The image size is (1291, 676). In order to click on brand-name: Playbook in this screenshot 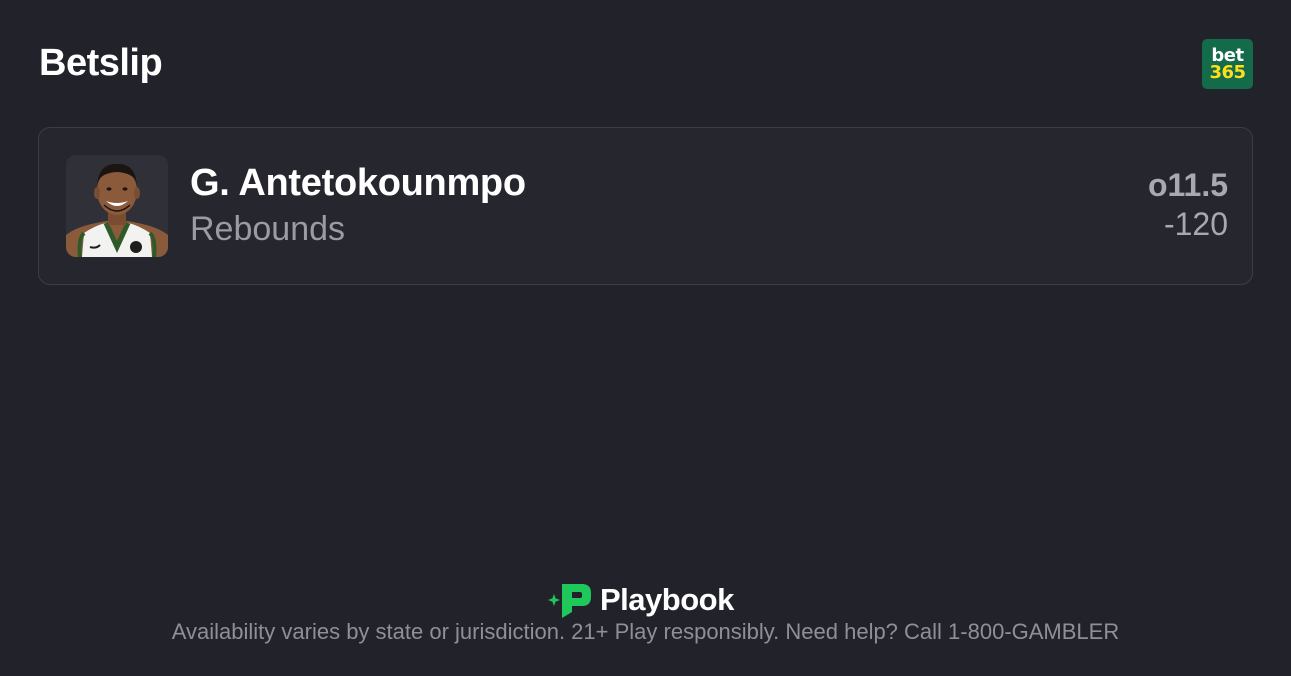, I will do `click(667, 599)`.